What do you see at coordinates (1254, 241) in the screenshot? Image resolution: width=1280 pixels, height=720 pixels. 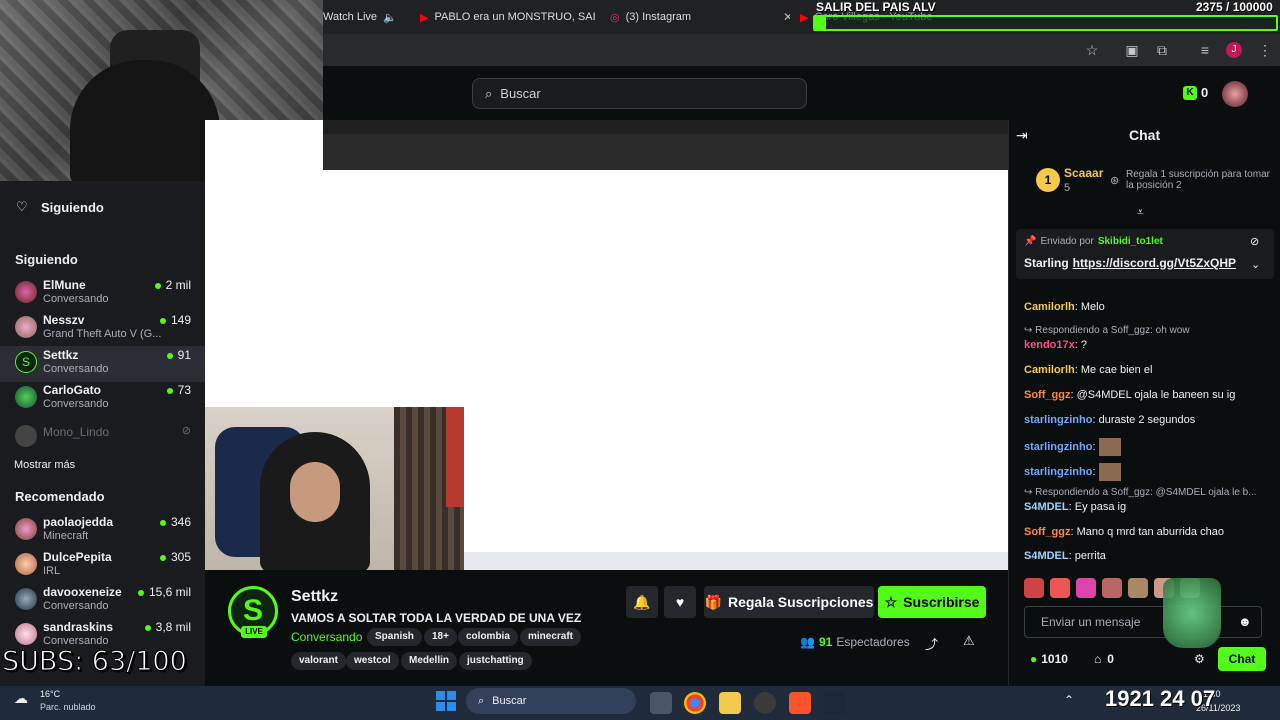 I see `hide-pin-icon: ⊘` at bounding box center [1254, 241].